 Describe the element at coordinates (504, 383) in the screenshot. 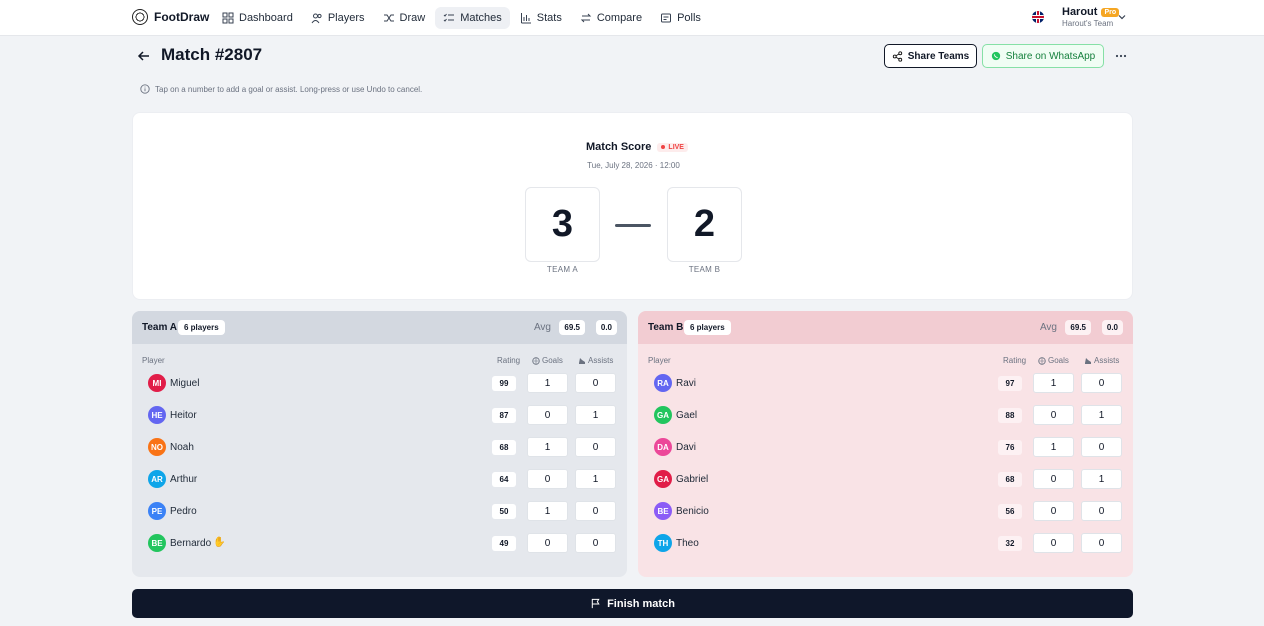

I see `player-rating: 99` at that location.